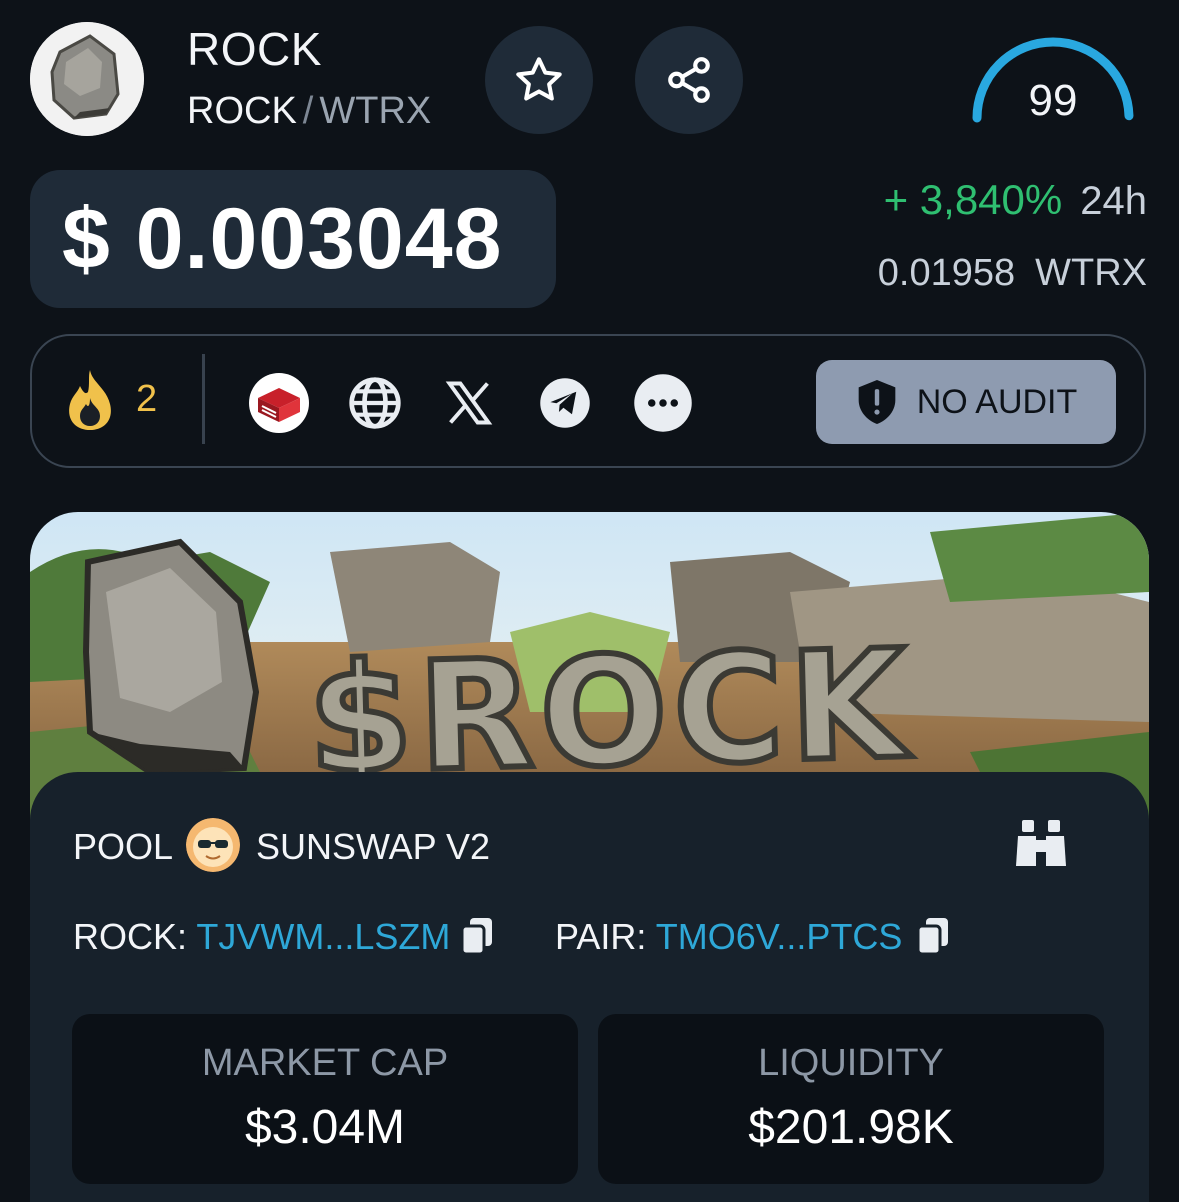  I want to click on website-link, so click(375, 403).